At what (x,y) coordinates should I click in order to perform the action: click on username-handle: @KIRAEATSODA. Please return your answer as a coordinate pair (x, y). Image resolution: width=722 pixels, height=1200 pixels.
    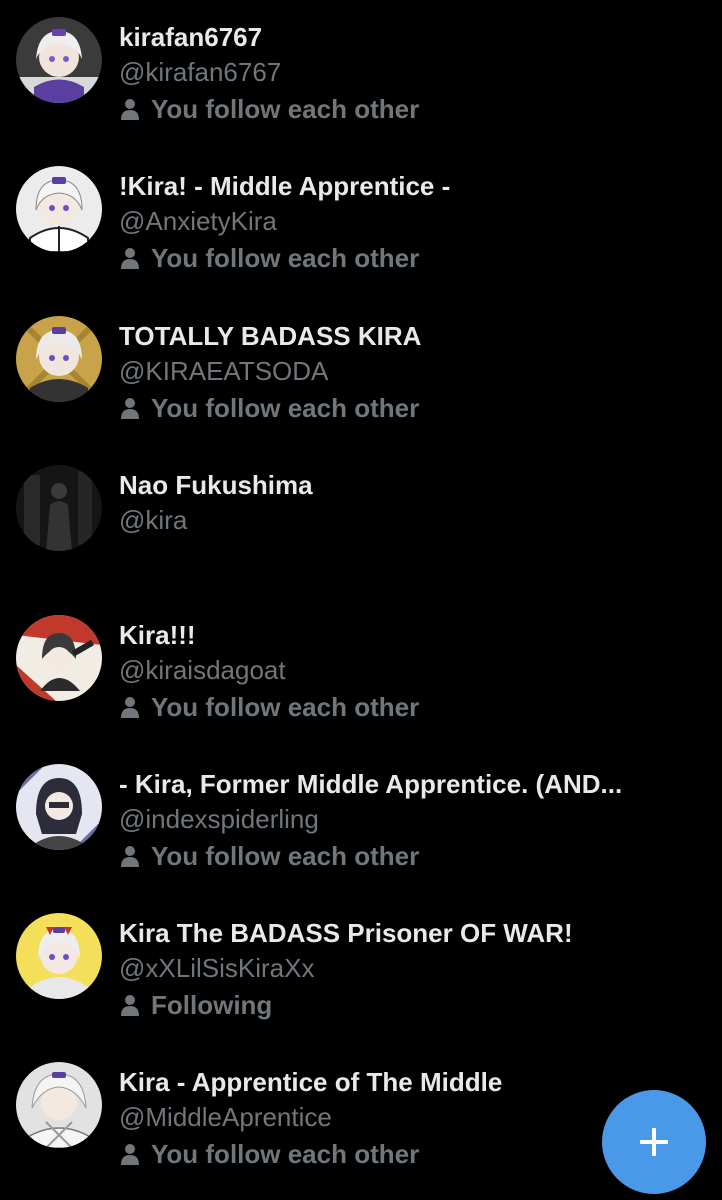
    Looking at the image, I should click on (224, 371).